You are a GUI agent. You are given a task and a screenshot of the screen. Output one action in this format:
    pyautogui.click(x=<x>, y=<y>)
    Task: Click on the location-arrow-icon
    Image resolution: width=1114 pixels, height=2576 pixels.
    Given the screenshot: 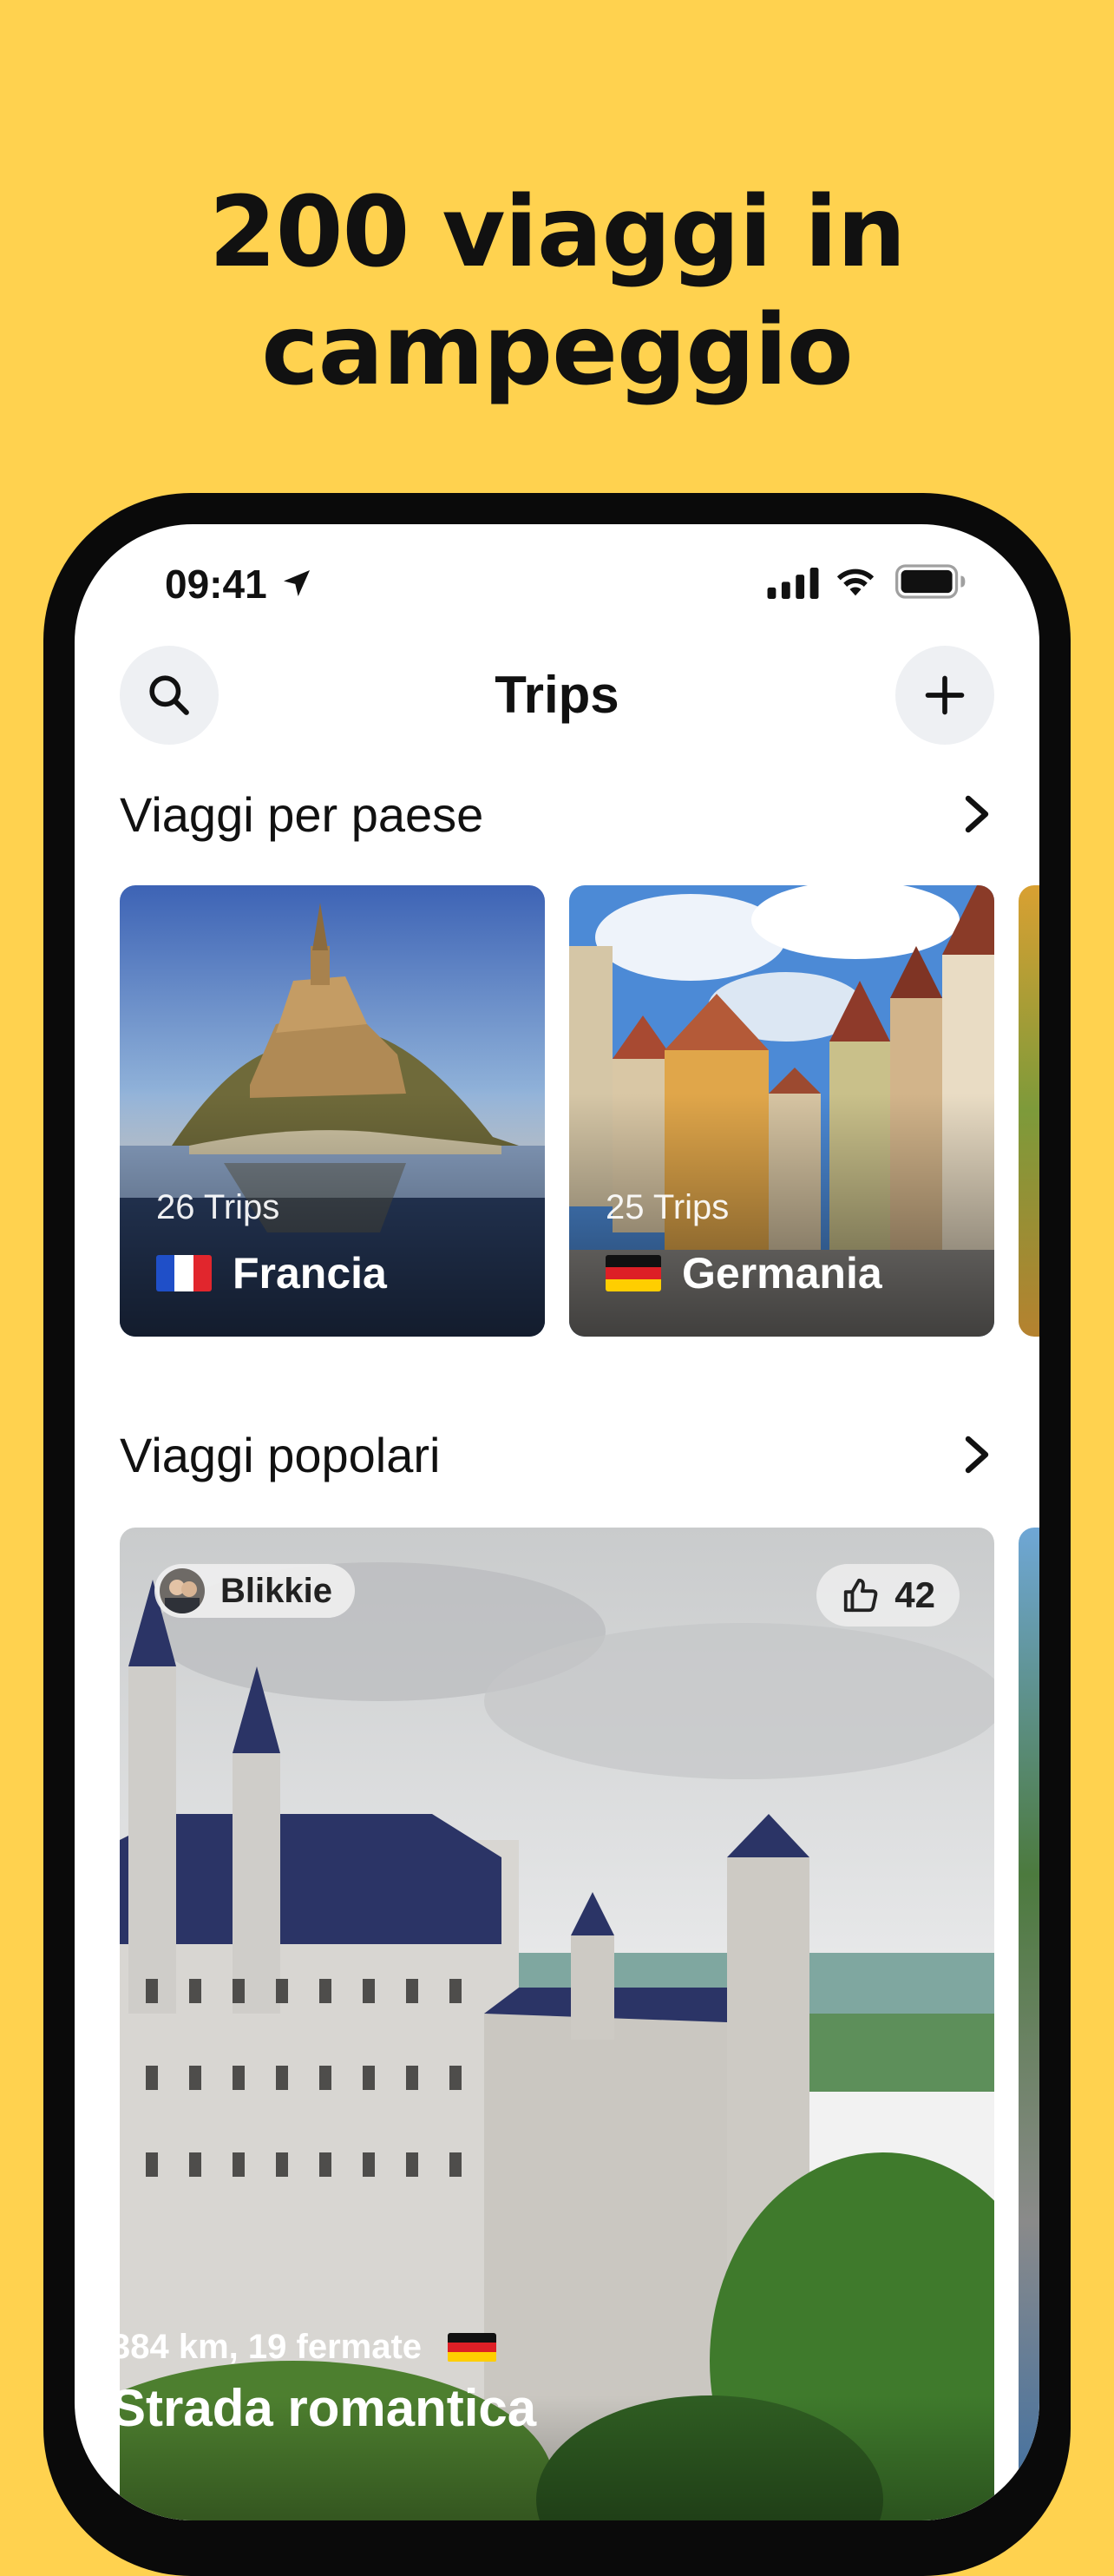 What is the action you would take?
    pyautogui.click(x=297, y=583)
    